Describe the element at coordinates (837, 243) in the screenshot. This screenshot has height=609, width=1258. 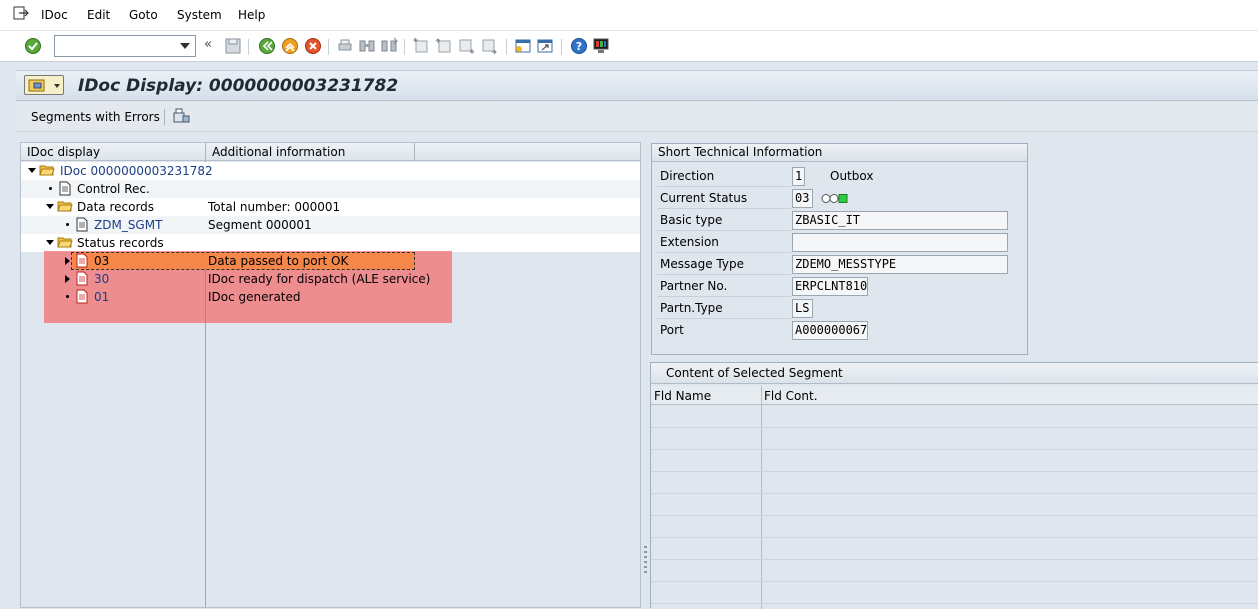
I see `row-extension: Extension` at that location.